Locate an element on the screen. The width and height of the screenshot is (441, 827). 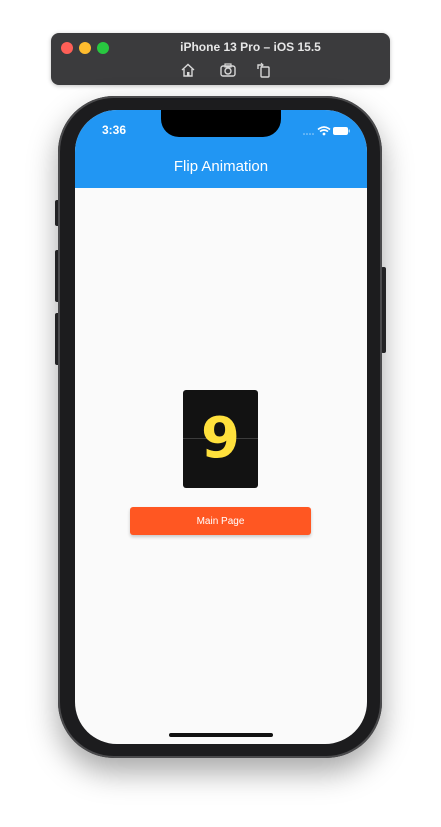
flip-digit: 9 is located at coordinates (220, 438).